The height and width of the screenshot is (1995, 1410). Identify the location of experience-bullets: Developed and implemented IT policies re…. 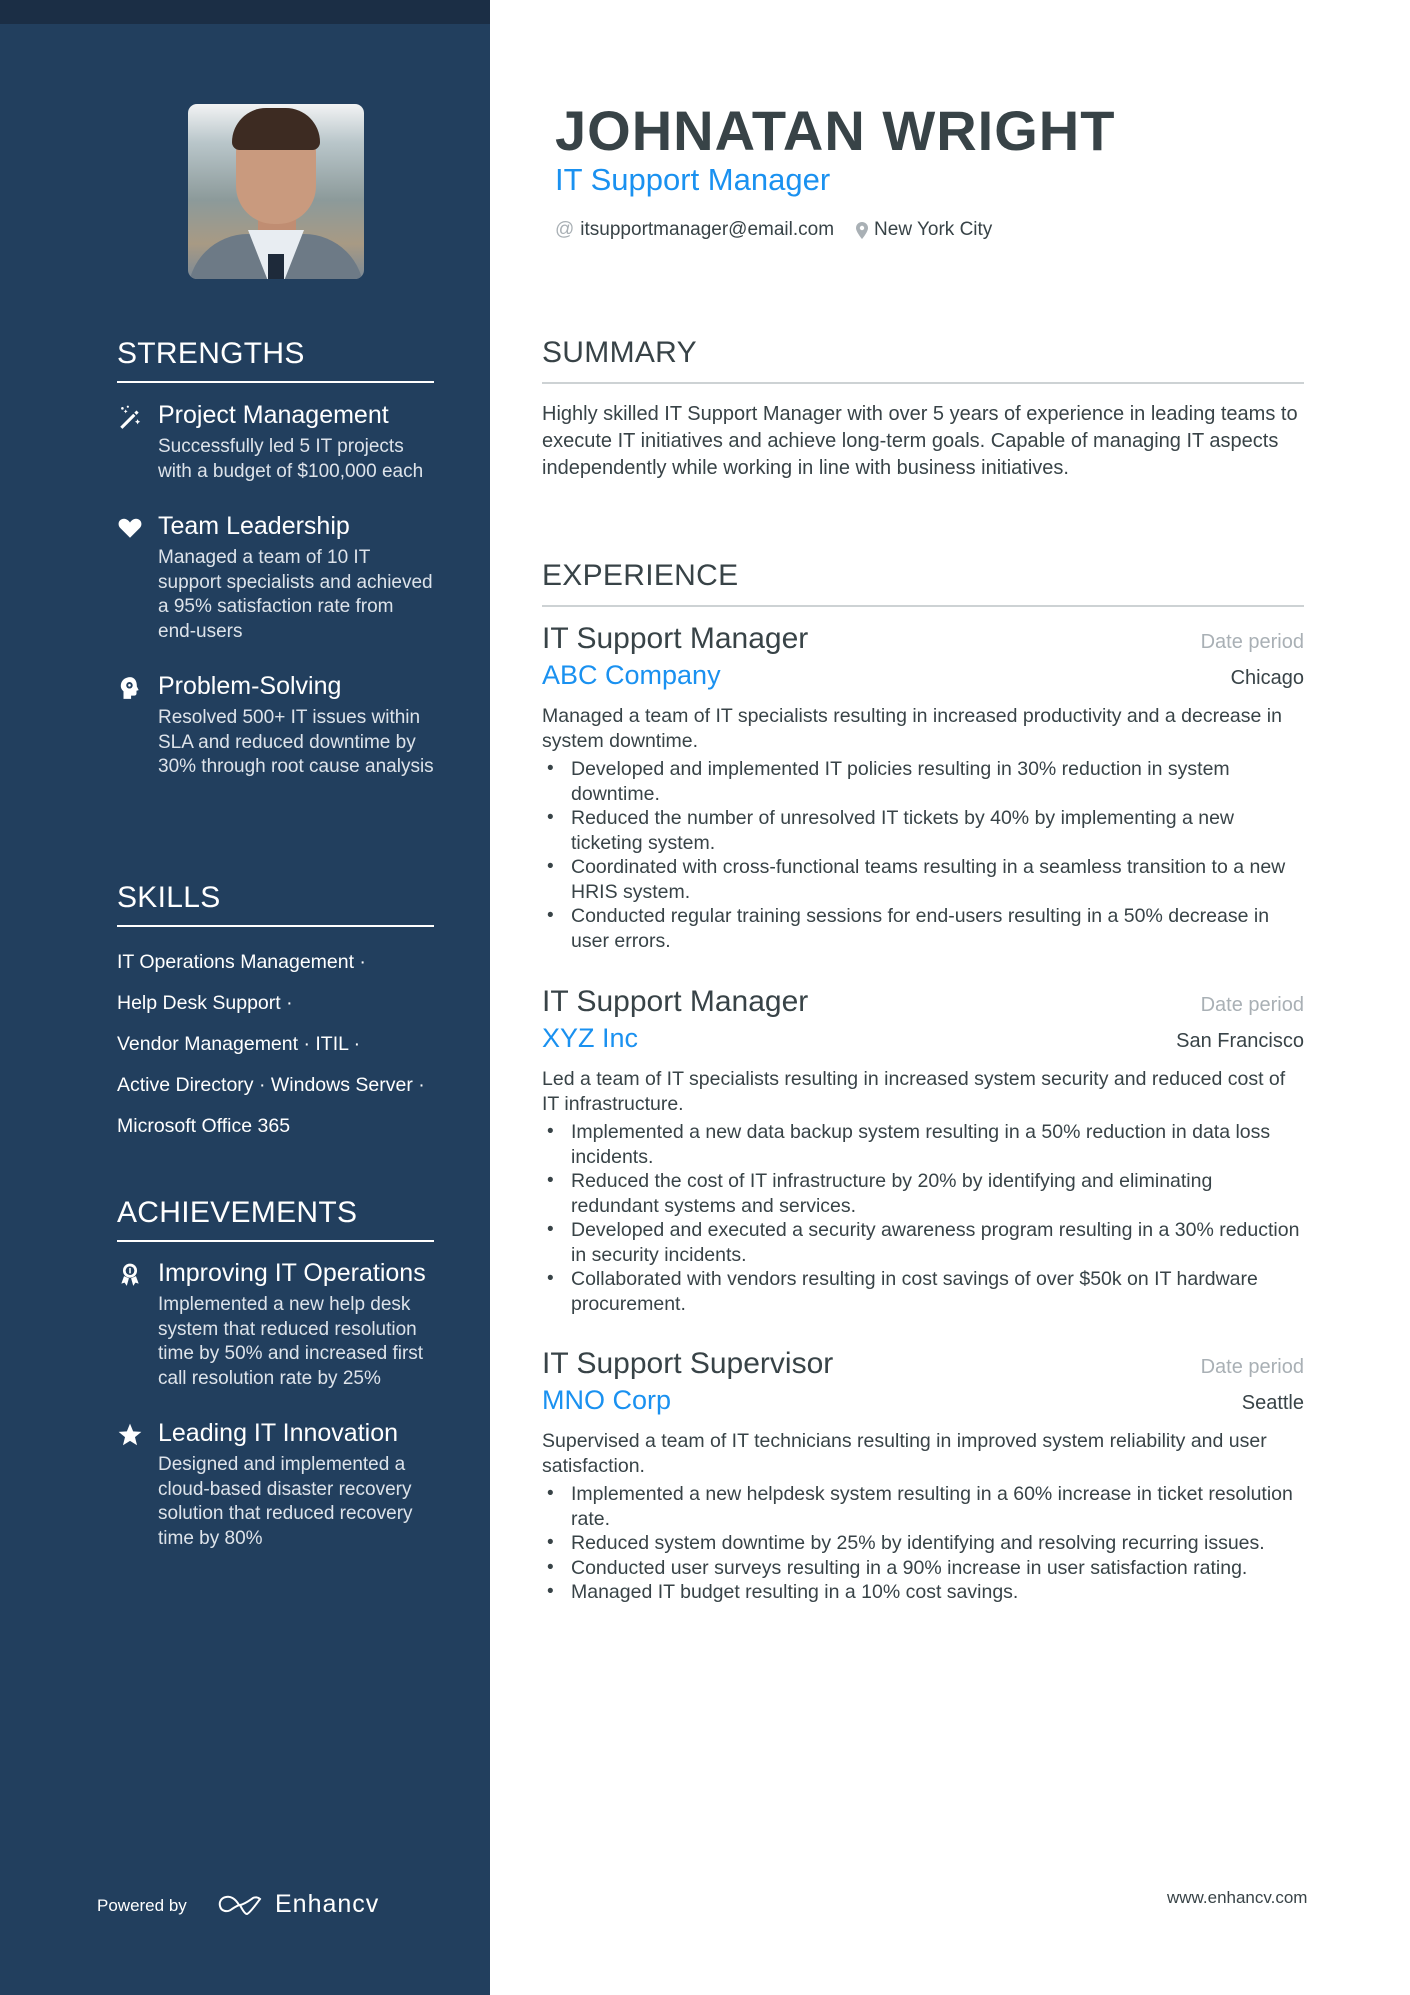
(923, 855).